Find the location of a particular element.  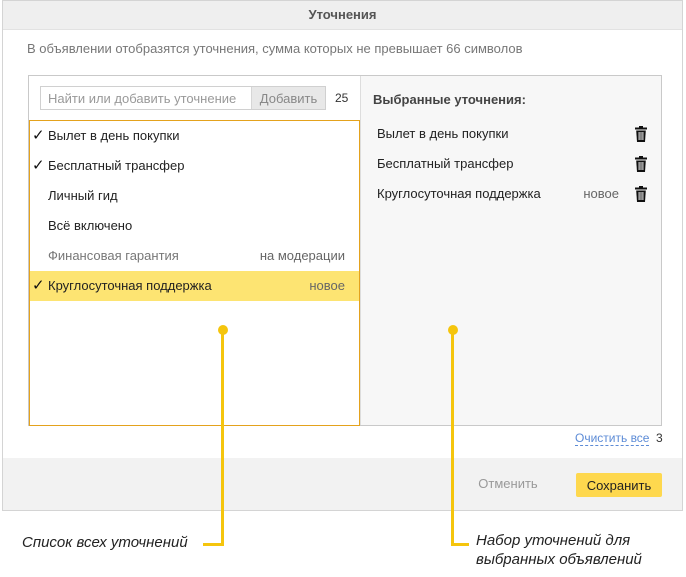

selected-item: Вылет в день покупки is located at coordinates (515, 134).